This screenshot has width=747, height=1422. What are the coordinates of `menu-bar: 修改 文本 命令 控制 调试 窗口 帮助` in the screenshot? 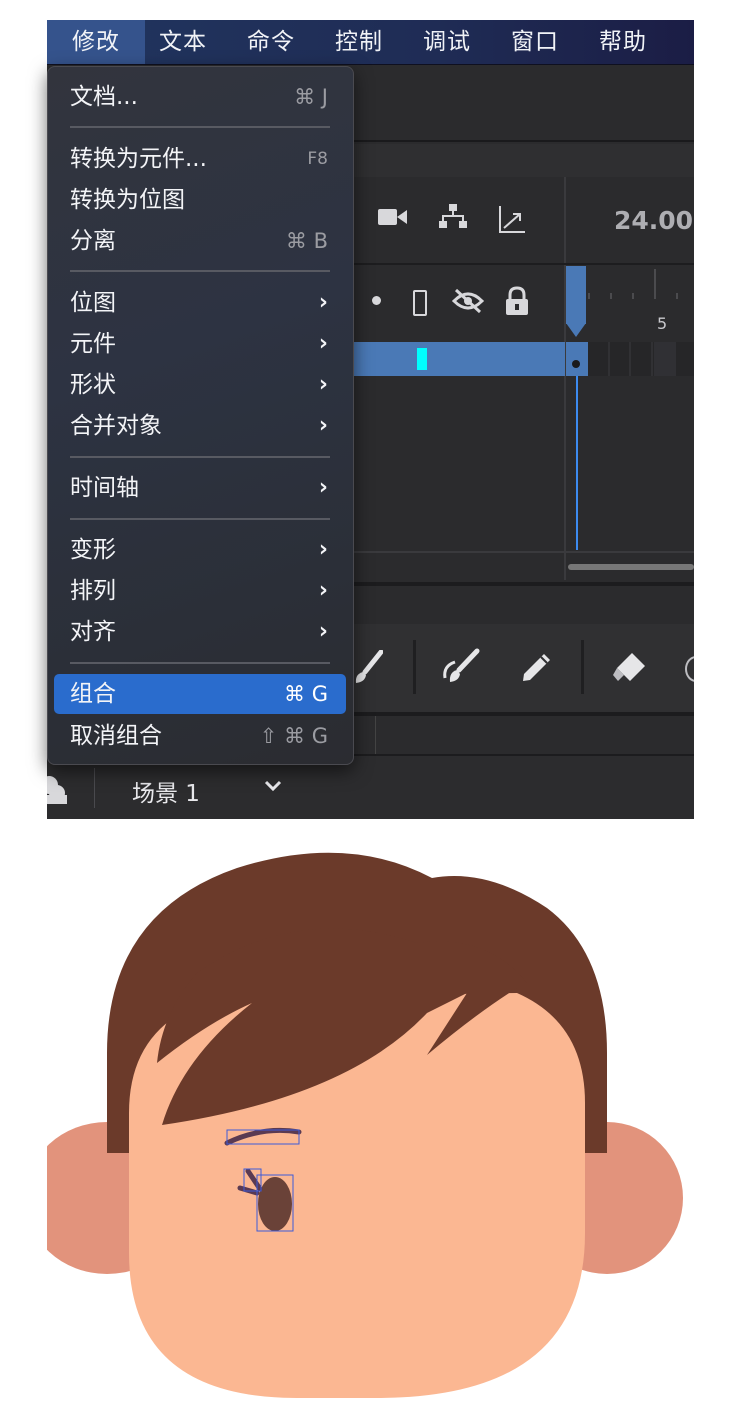 It's located at (370, 42).